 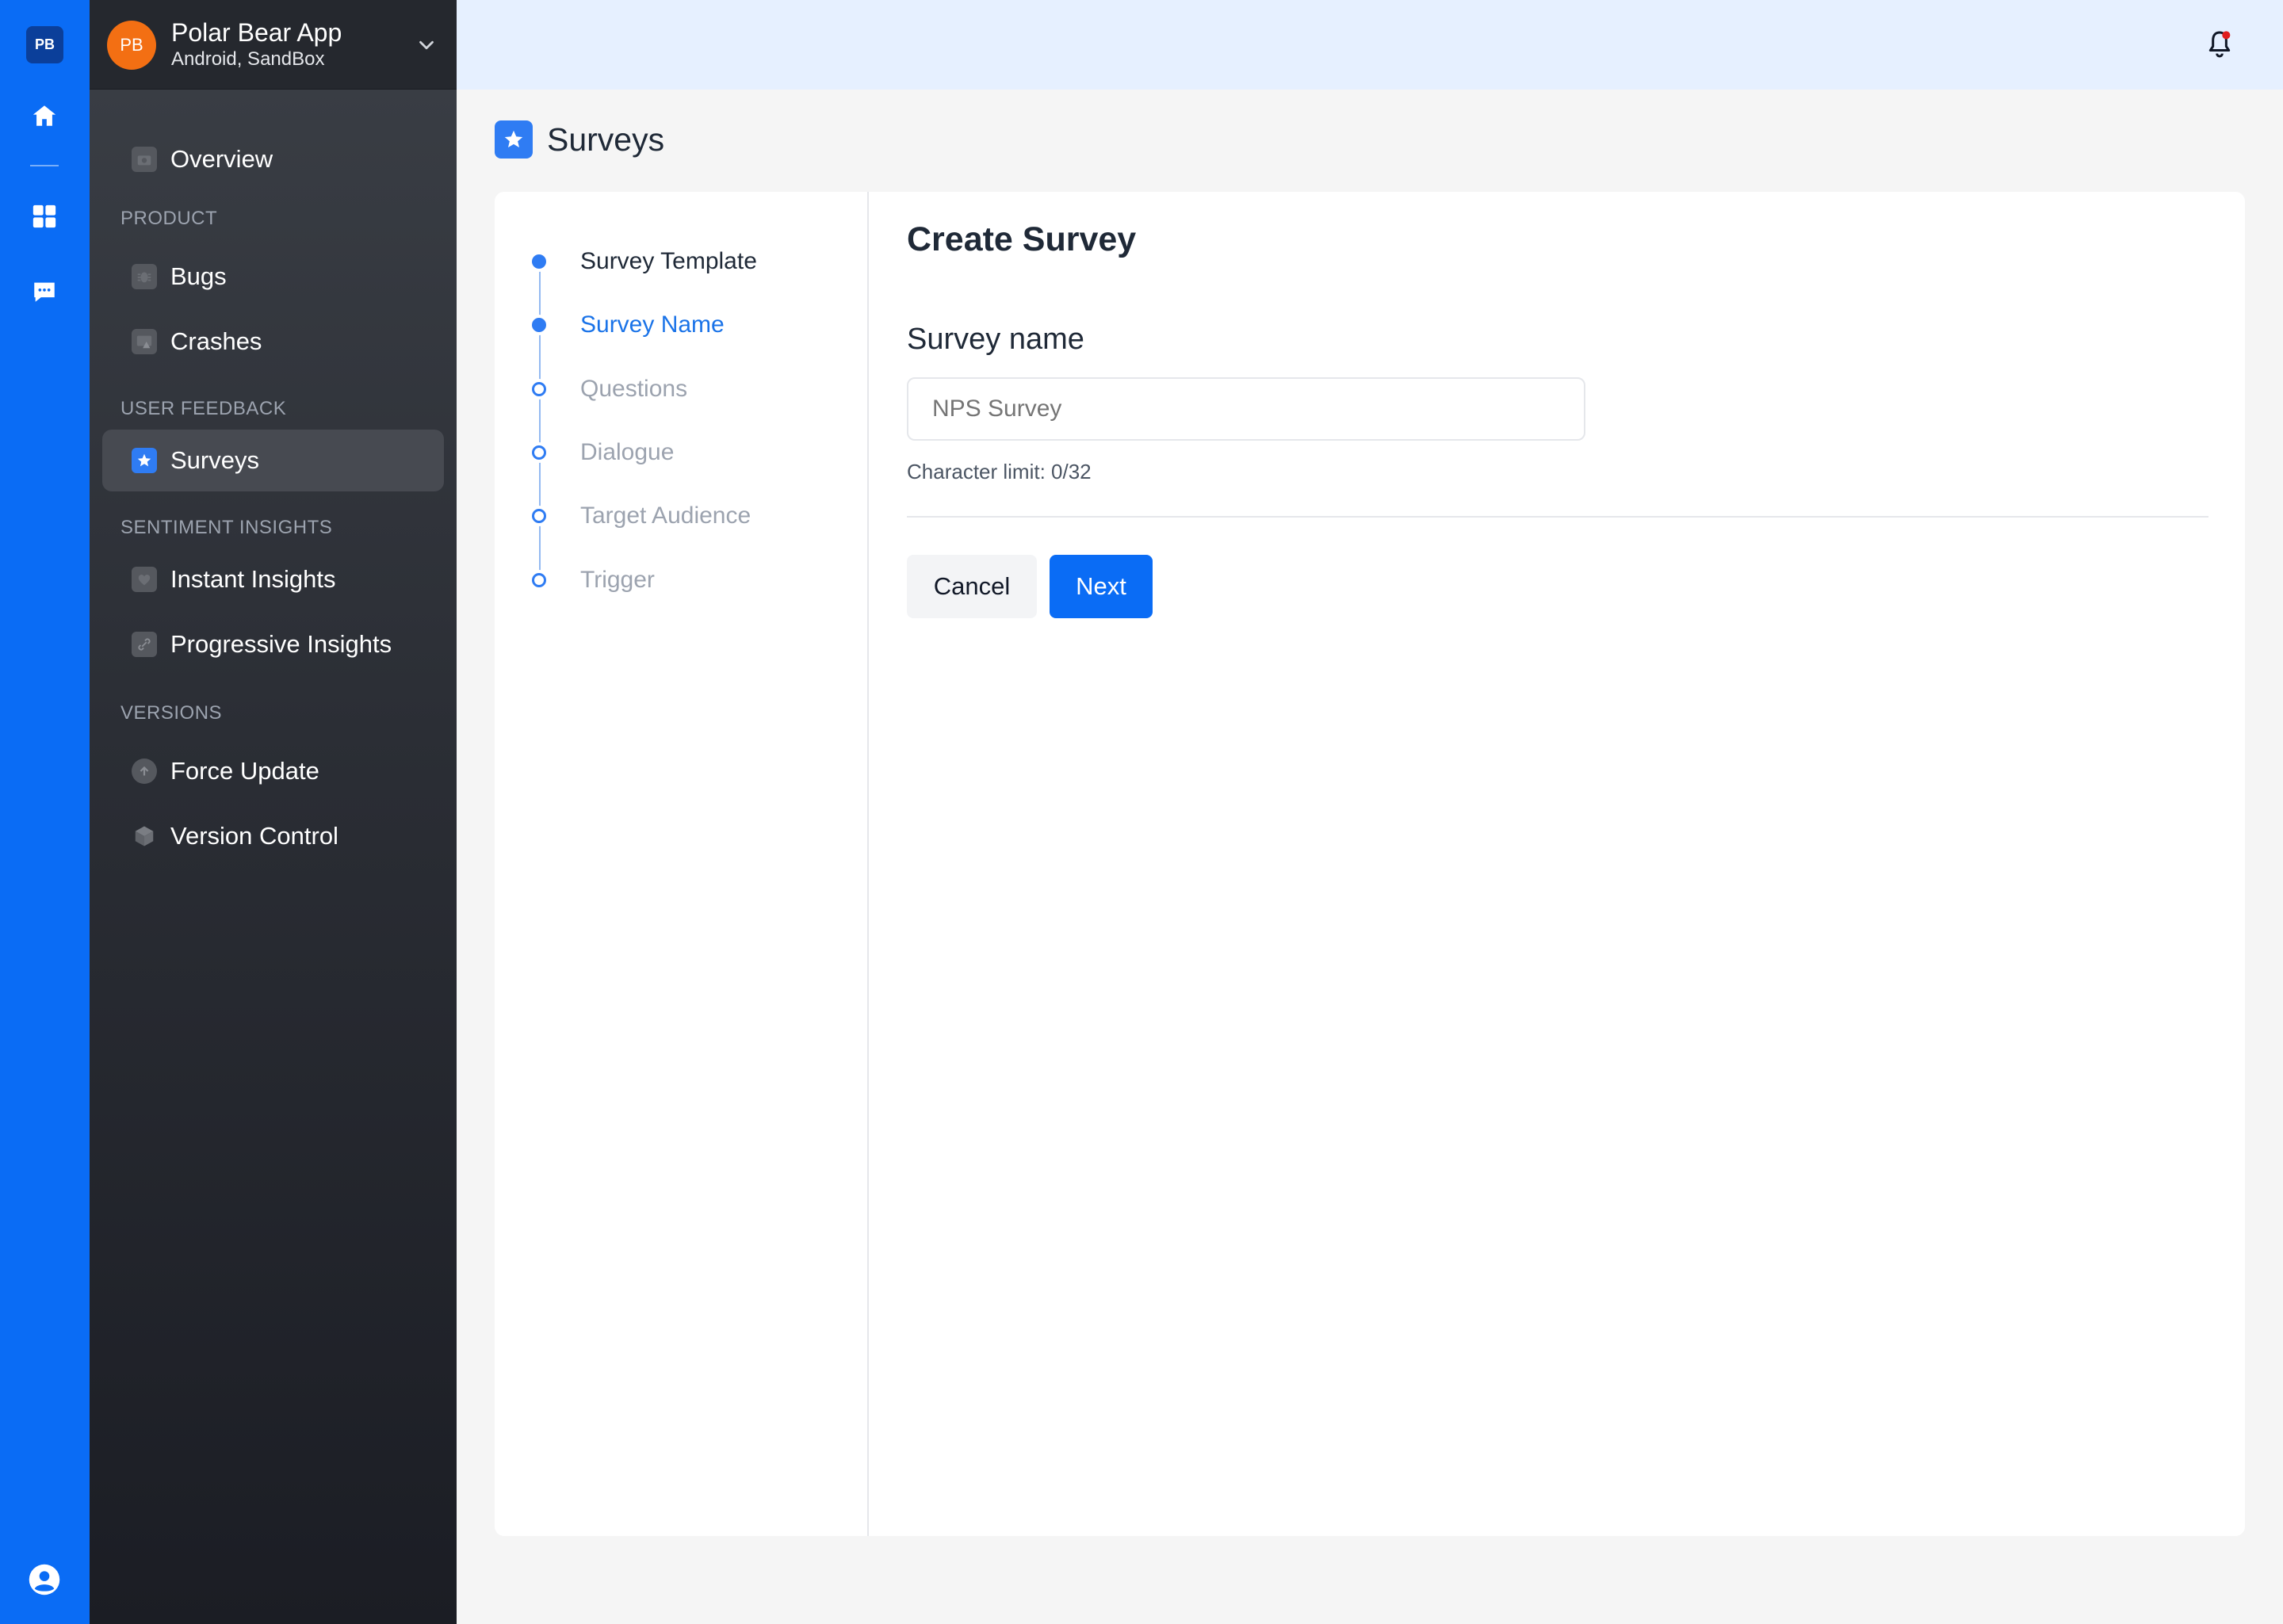 What do you see at coordinates (203, 409) in the screenshot?
I see `section-heading-user-feedback: USER FEEDBACK` at bounding box center [203, 409].